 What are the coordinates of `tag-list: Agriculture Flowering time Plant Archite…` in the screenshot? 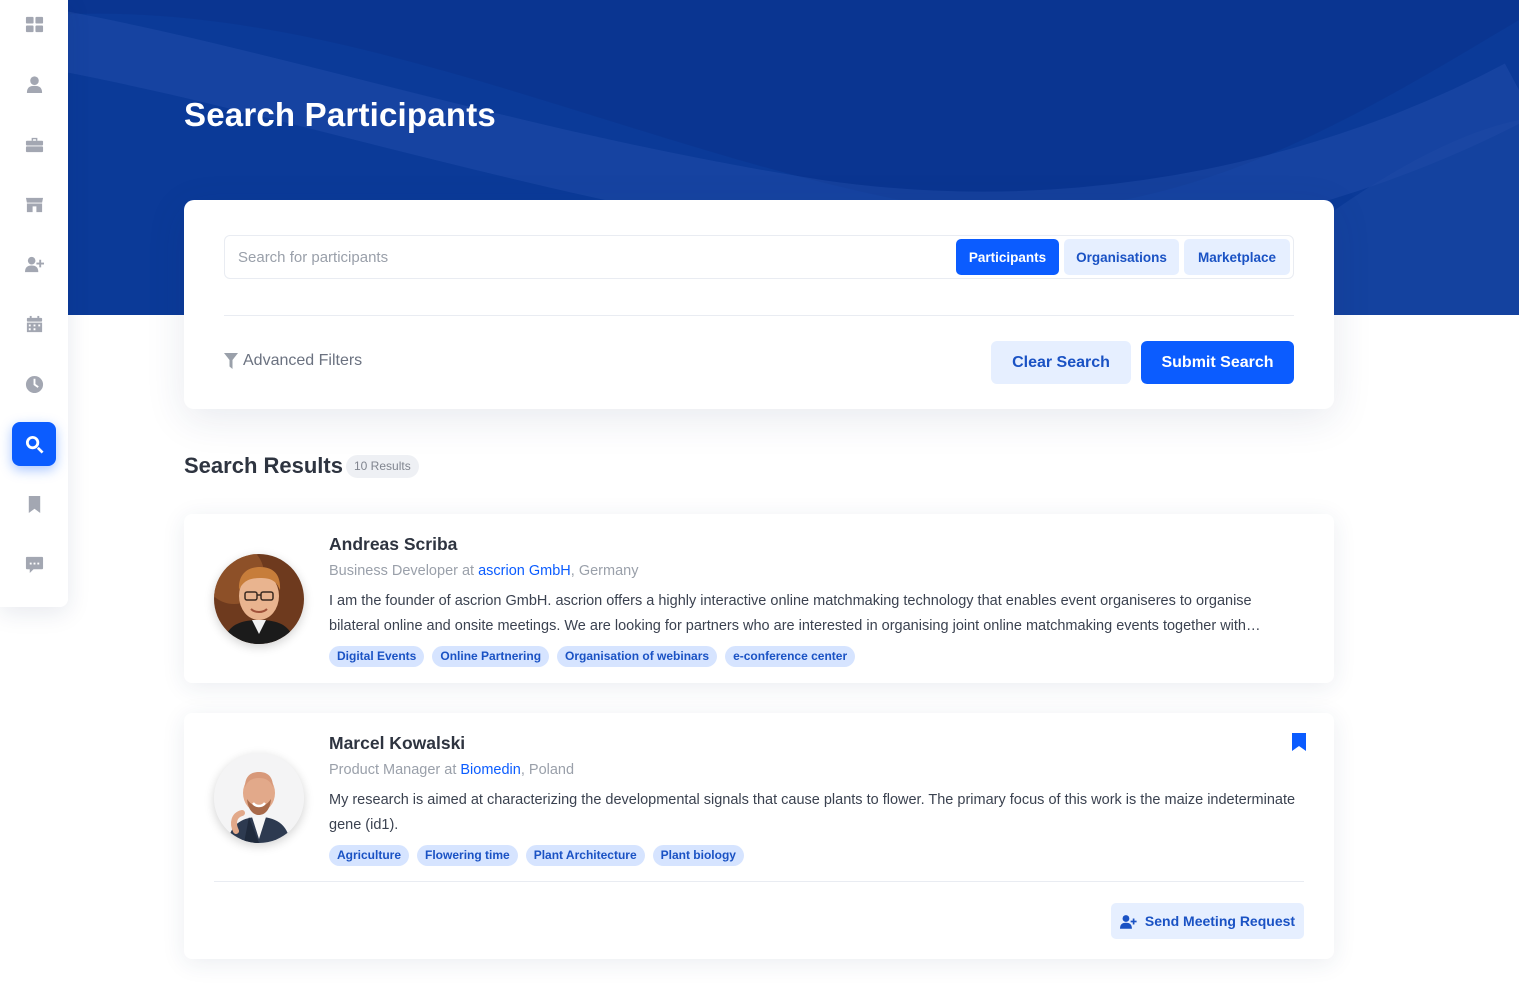 It's located at (536, 855).